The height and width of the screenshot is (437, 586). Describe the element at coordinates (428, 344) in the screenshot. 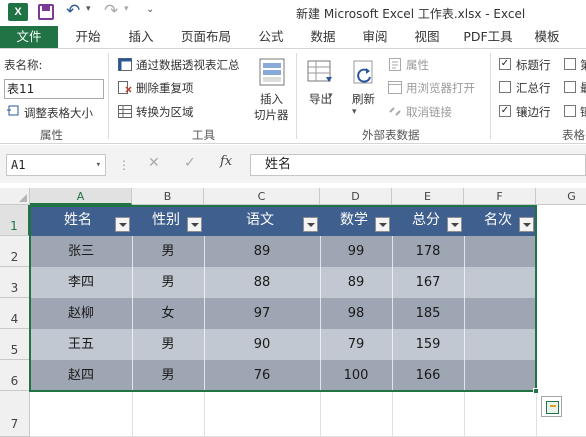

I see `table-cell: 159` at that location.